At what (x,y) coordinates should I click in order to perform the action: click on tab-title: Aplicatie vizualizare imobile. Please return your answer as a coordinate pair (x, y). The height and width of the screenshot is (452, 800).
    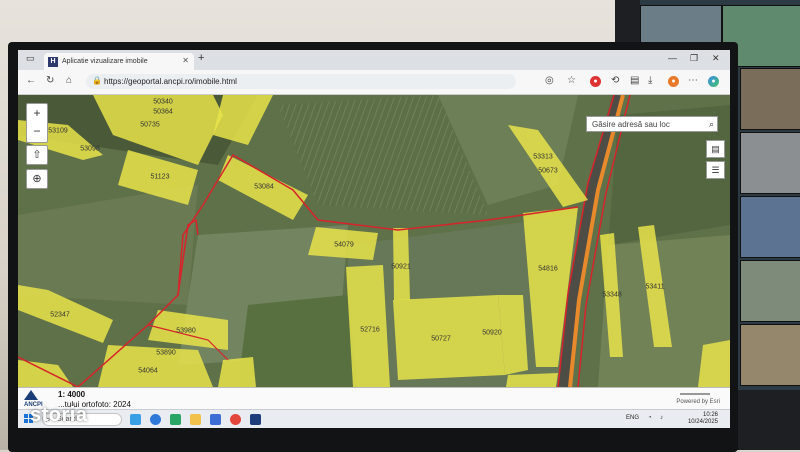
    Looking at the image, I should click on (105, 61).